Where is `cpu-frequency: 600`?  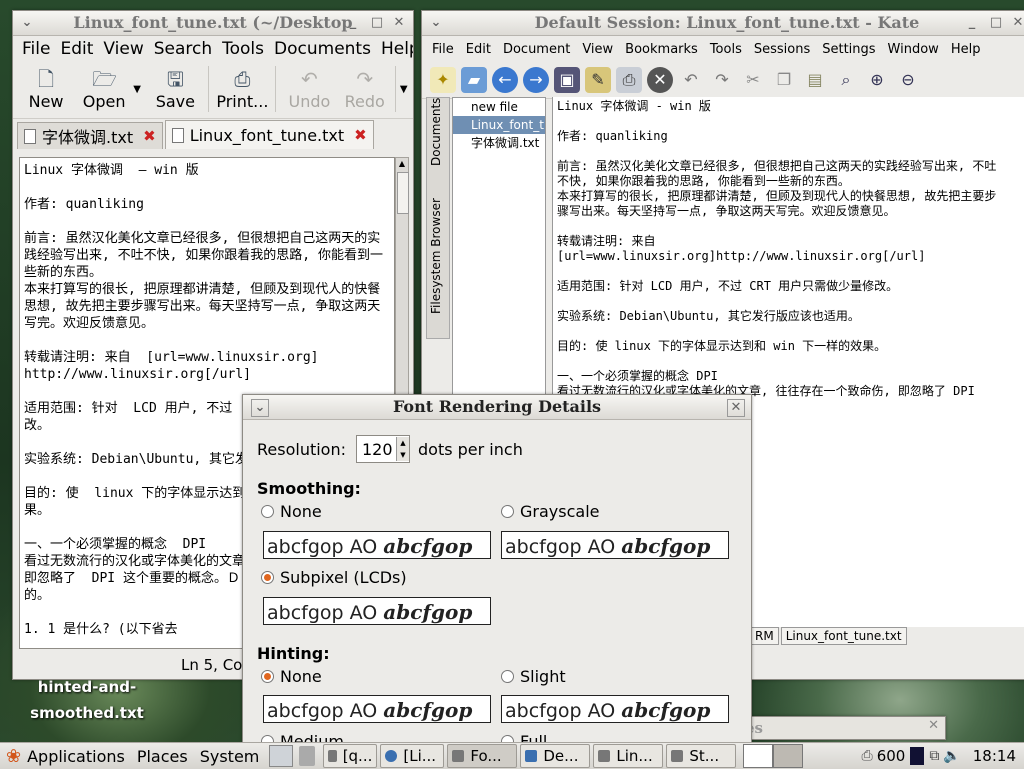
cpu-frequency: 600 is located at coordinates (891, 756).